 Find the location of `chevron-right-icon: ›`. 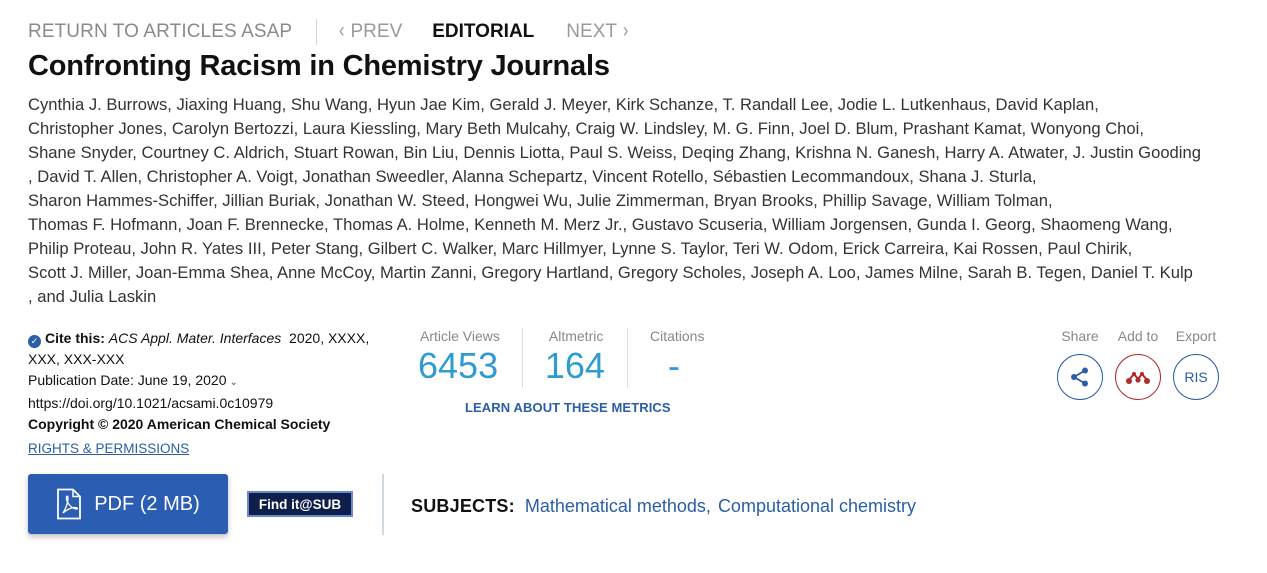

chevron-right-icon: › is located at coordinates (625, 31).